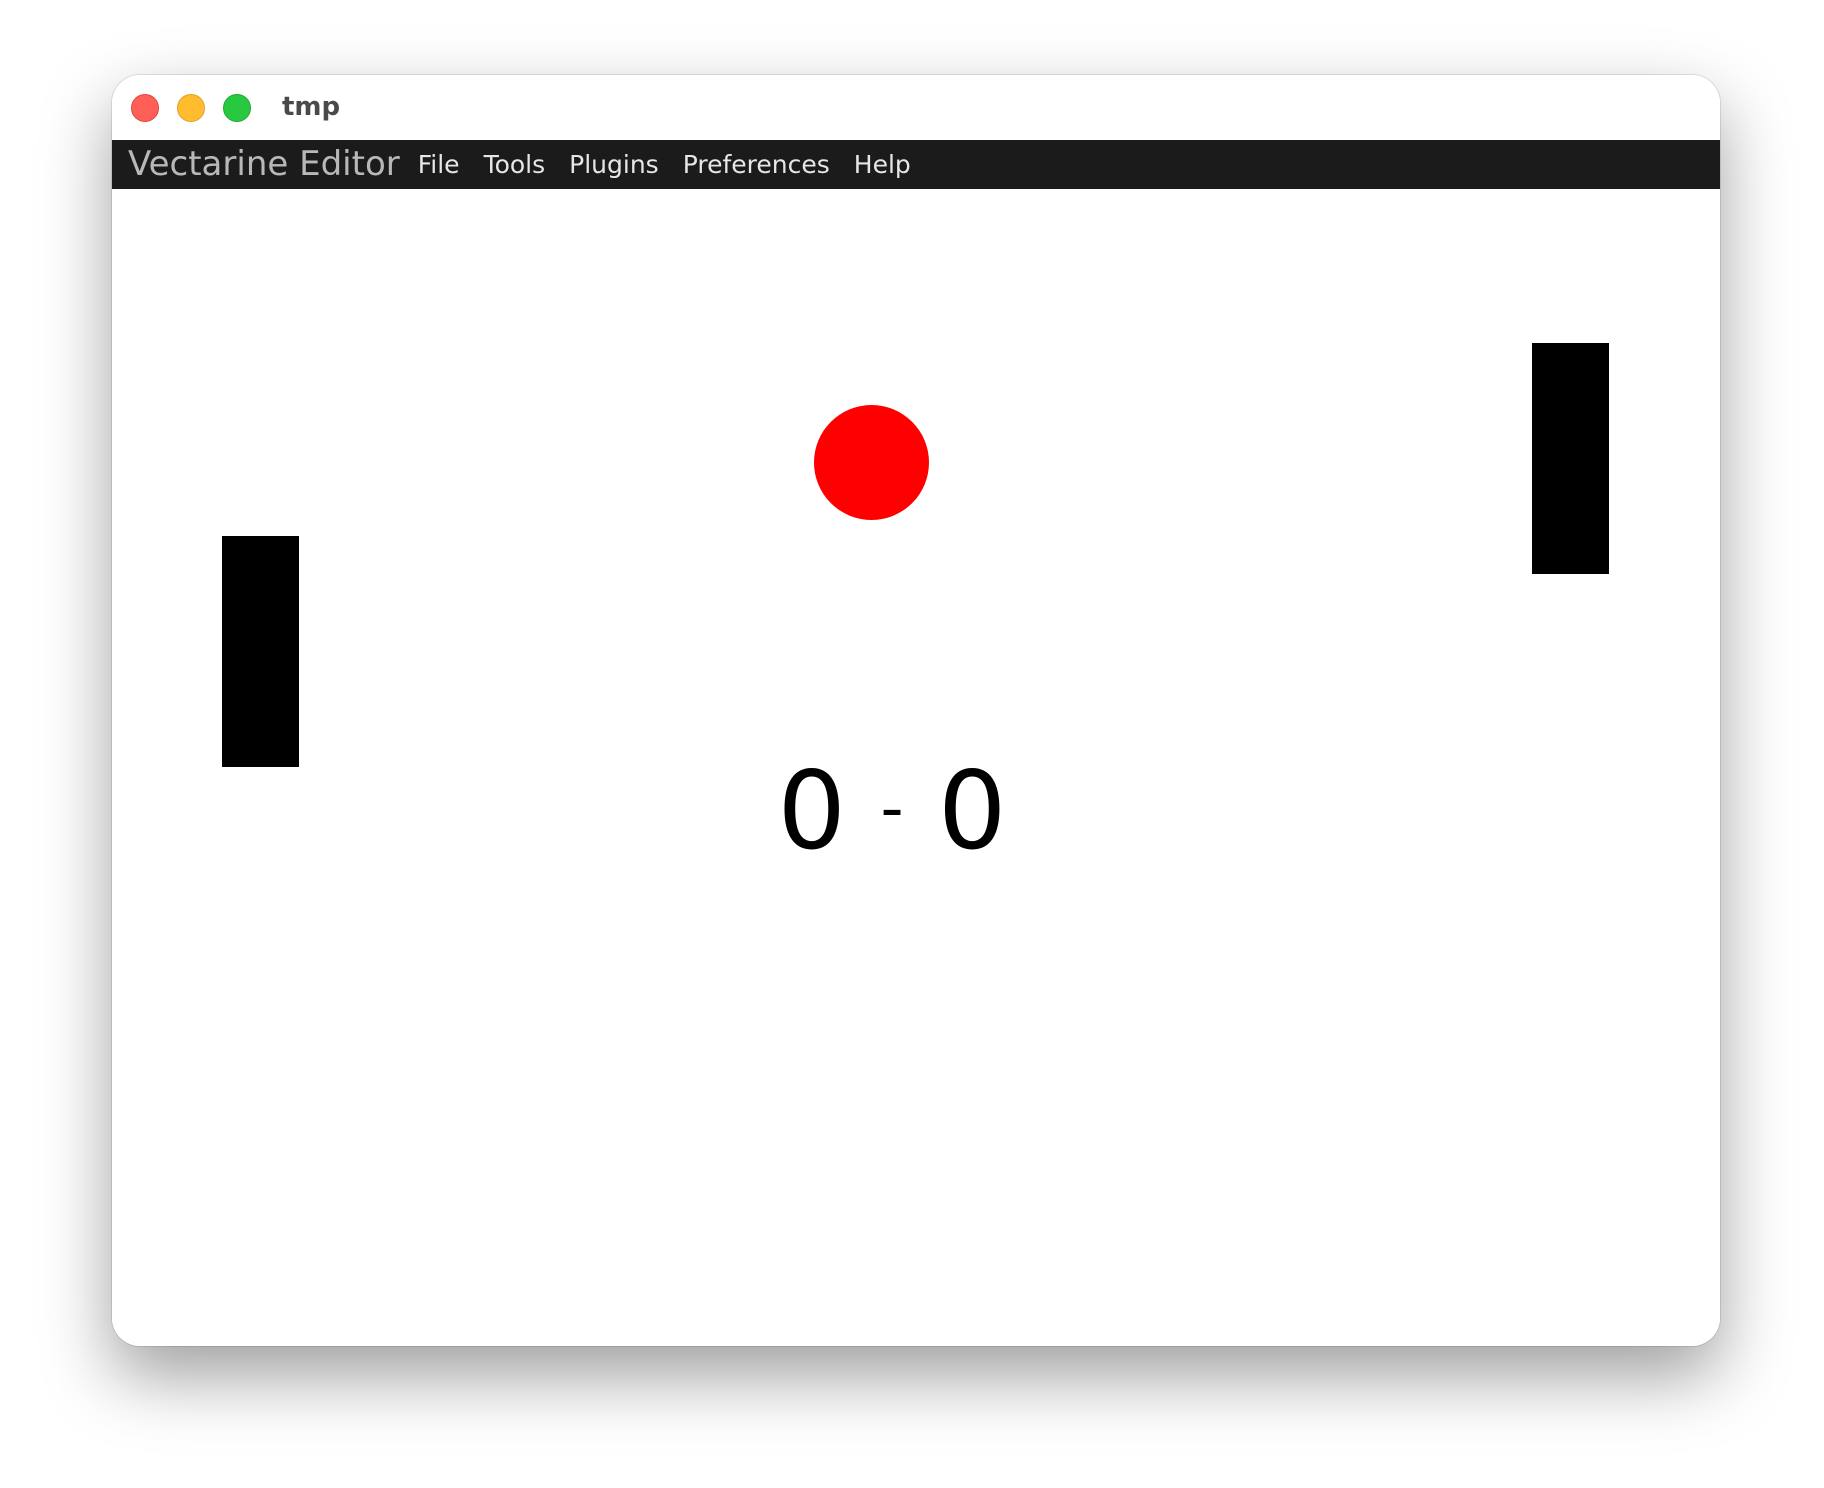  Describe the element at coordinates (1570, 458) in the screenshot. I see `right-paddle` at that location.